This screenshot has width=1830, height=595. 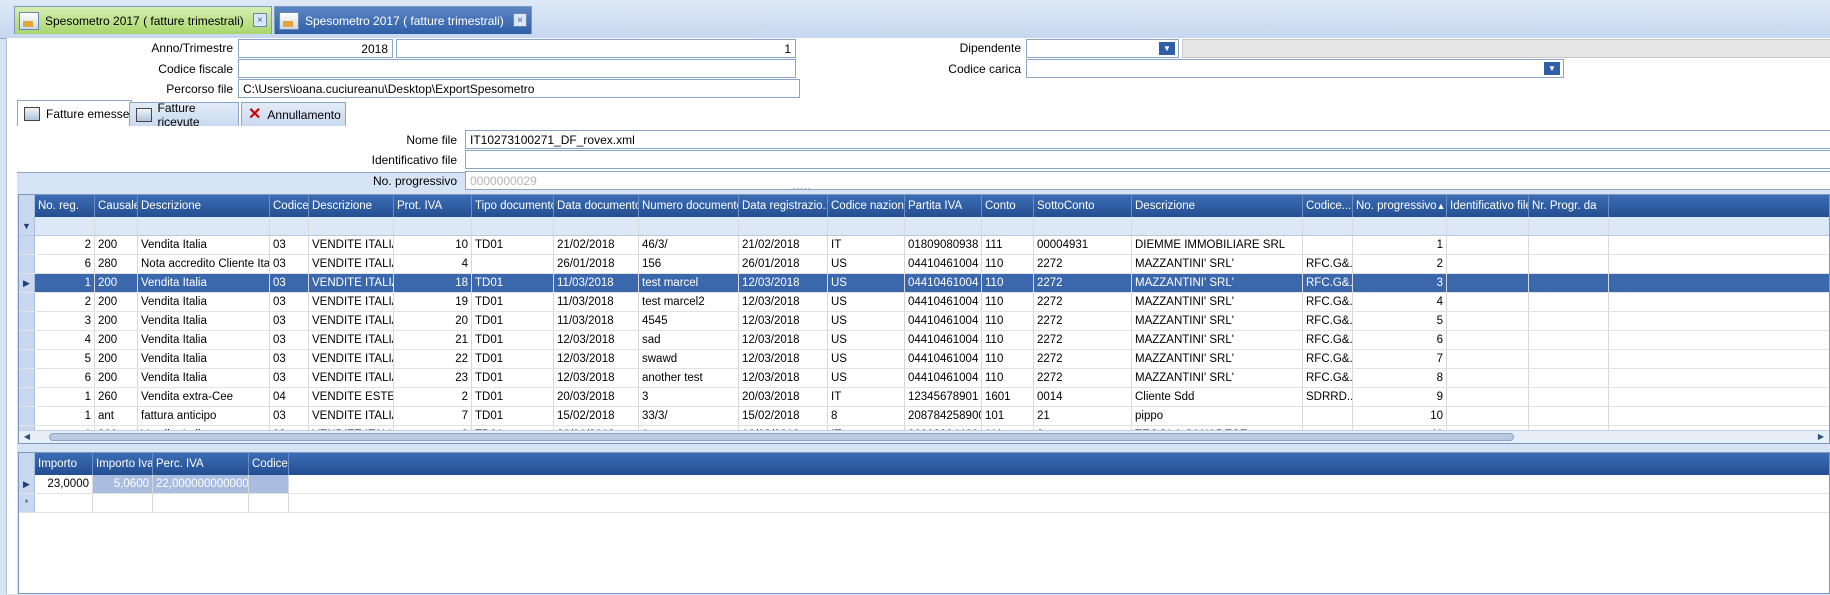 What do you see at coordinates (116, 397) in the screenshot?
I see `table-cell: 260` at bounding box center [116, 397].